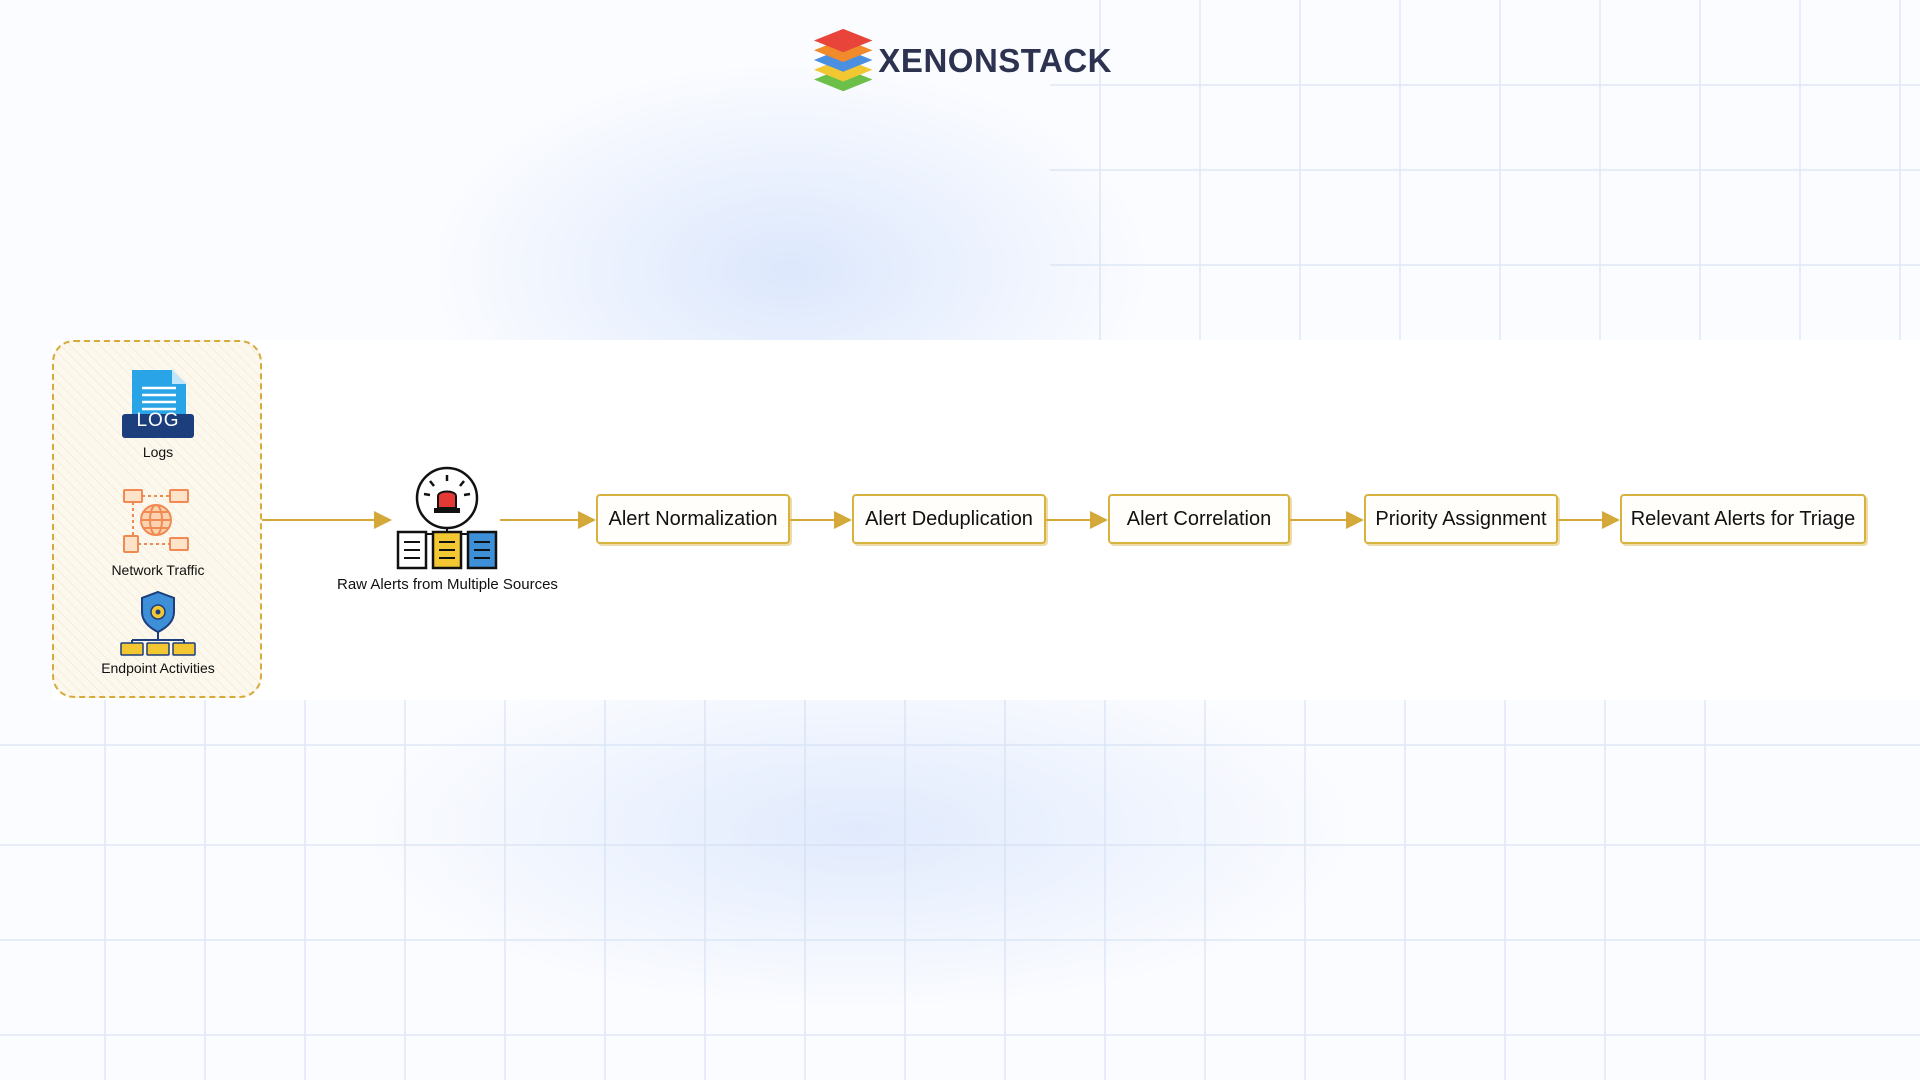  What do you see at coordinates (1743, 519) in the screenshot?
I see `step-relevant-alerts-for-triage: Relevant Alerts for Triage` at bounding box center [1743, 519].